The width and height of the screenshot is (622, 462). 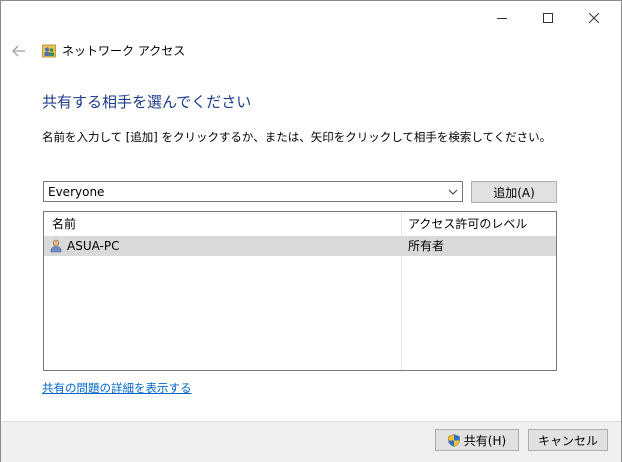 What do you see at coordinates (311, 51) in the screenshot?
I see `navigation-bar: ネットワーク アクセス` at bounding box center [311, 51].